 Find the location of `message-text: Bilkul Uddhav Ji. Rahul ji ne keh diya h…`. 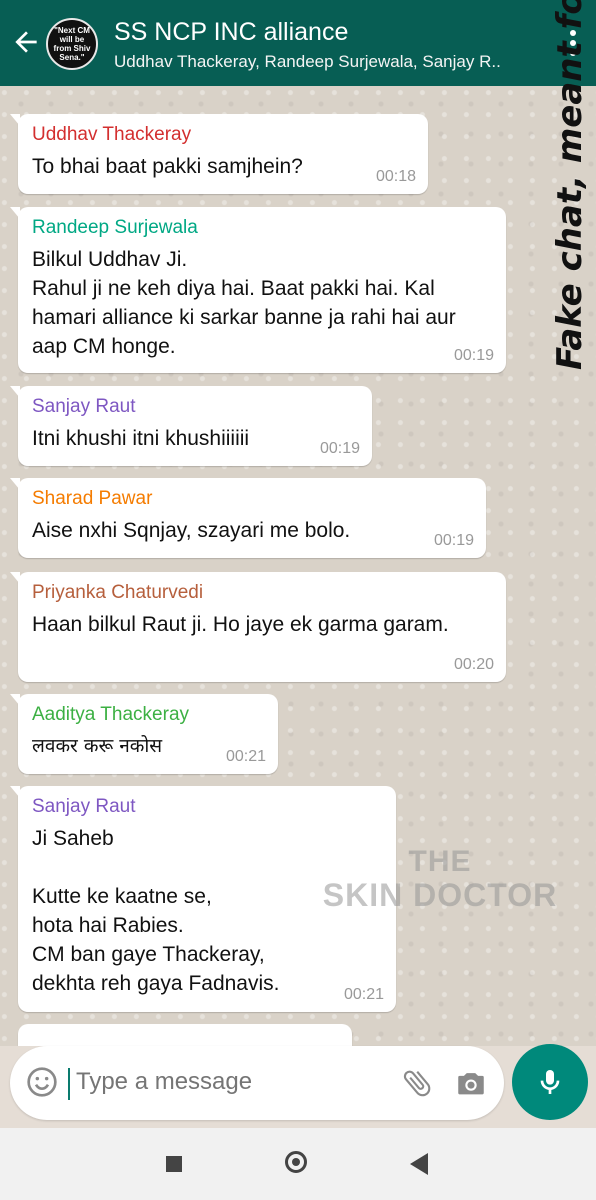

message-text: Bilkul Uddhav Ji. Rahul ji ne keh diya h… is located at coordinates (244, 303).